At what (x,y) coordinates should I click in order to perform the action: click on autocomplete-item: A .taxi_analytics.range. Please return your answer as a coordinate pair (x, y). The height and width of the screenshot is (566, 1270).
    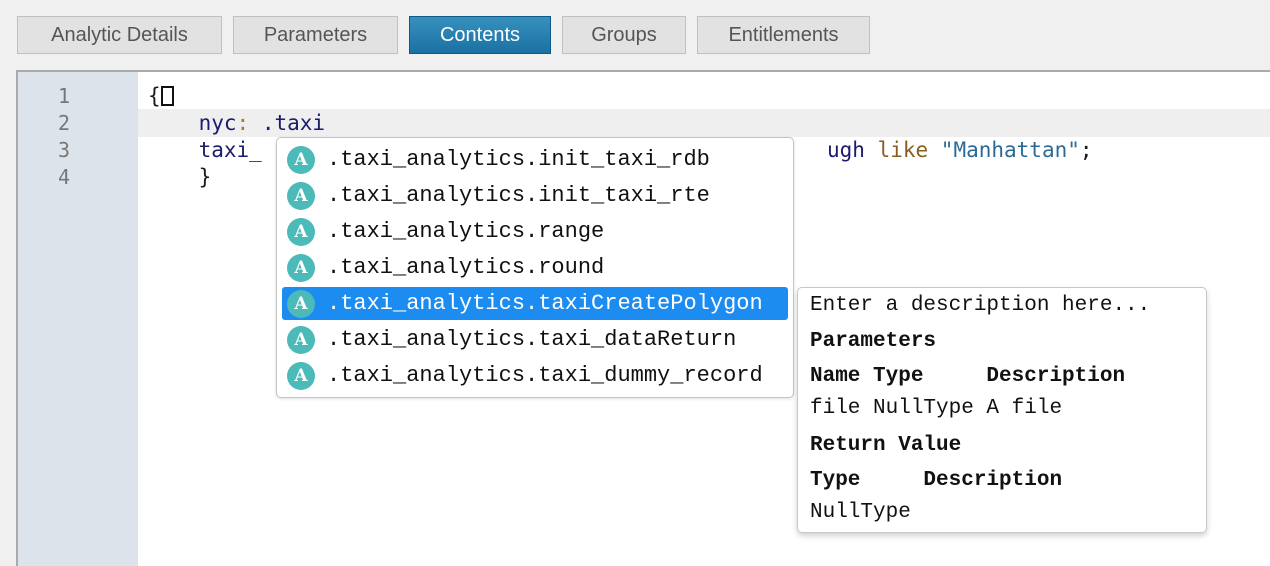
    Looking at the image, I should click on (535, 231).